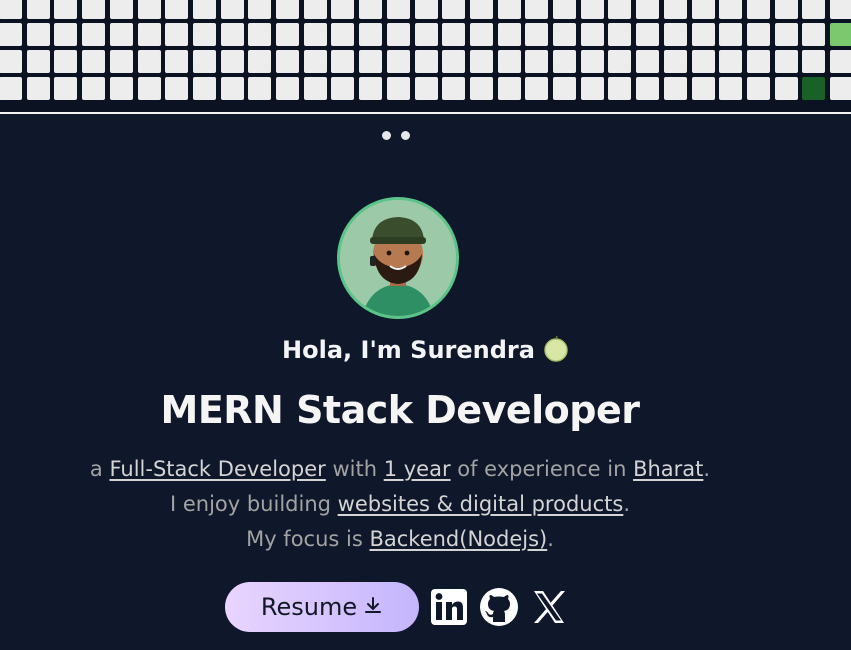 Image resolution: width=851 pixels, height=650 pixels. I want to click on resume-label: Resume, so click(309, 607).